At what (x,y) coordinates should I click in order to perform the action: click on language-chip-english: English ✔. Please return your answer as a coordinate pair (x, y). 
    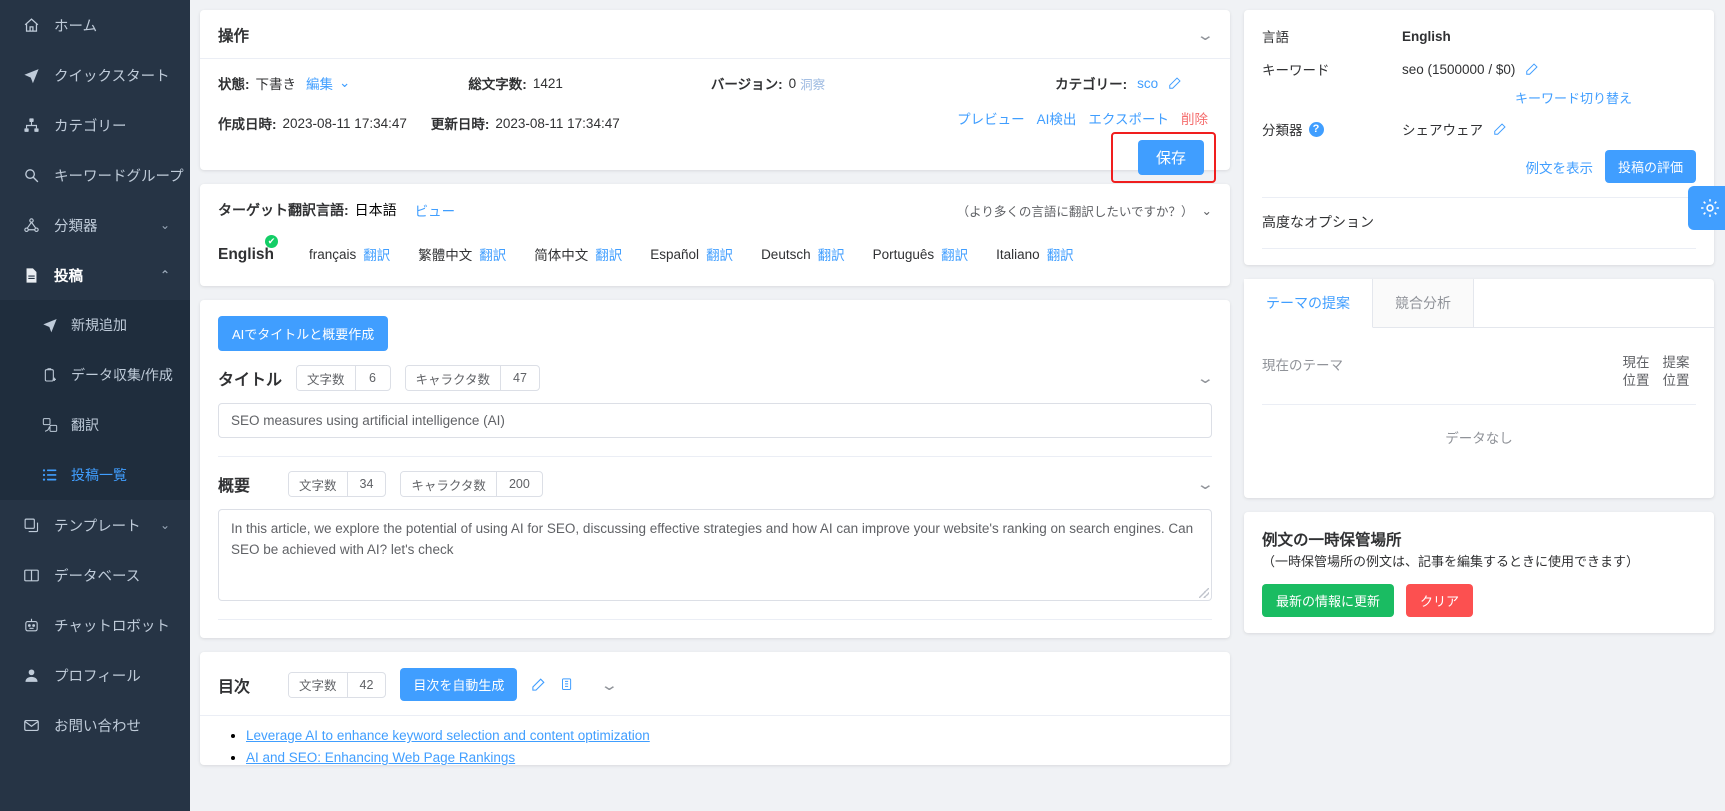
    Looking at the image, I should click on (249, 249).